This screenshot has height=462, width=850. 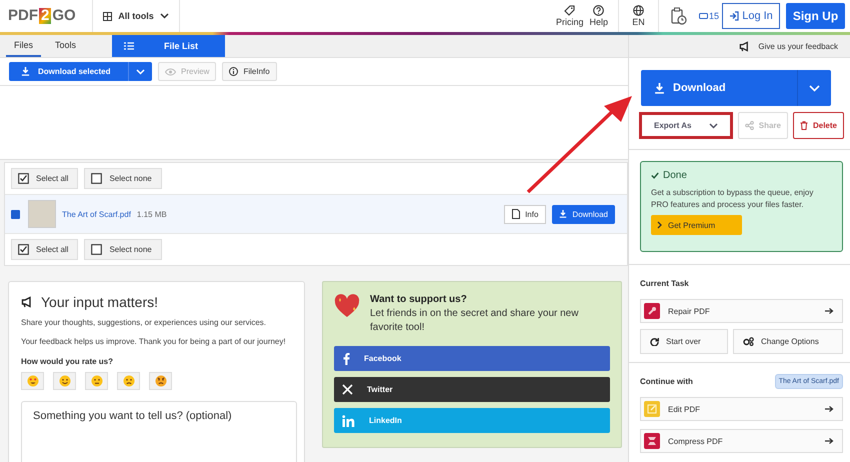 I want to click on wrench-icon, so click(x=652, y=311).